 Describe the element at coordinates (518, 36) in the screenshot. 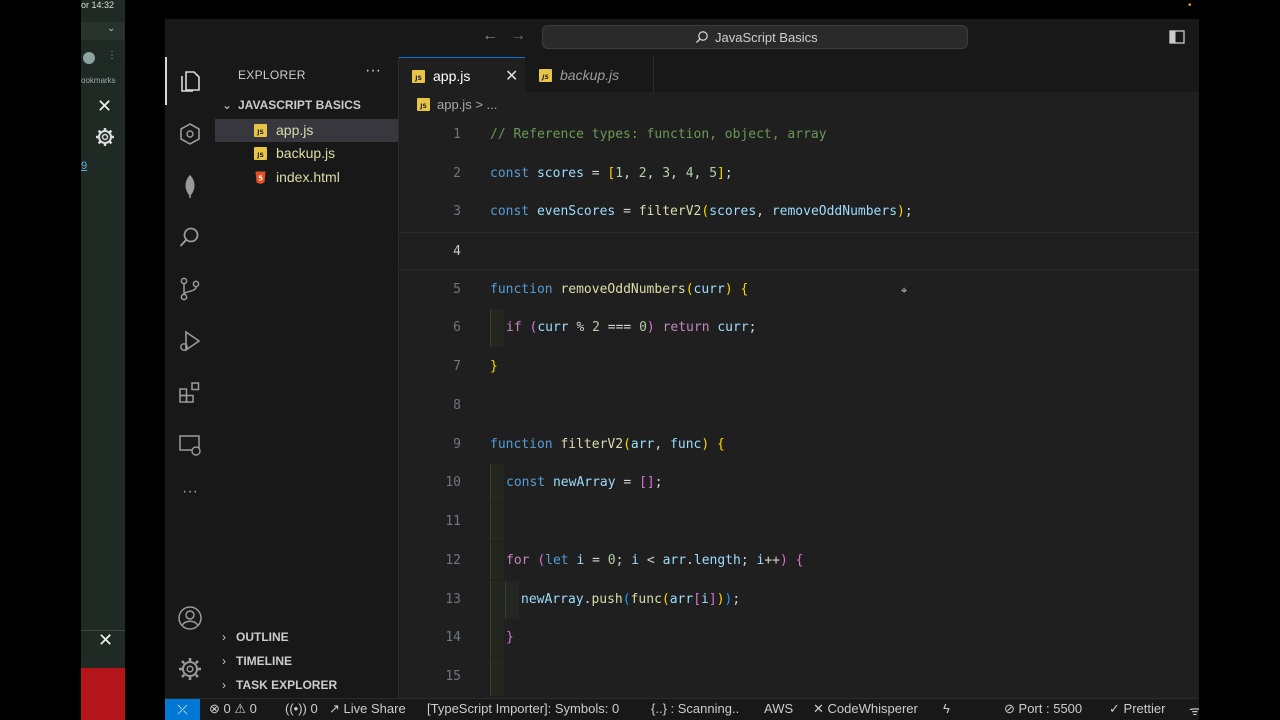

I see `arrow-right-icon: →` at that location.